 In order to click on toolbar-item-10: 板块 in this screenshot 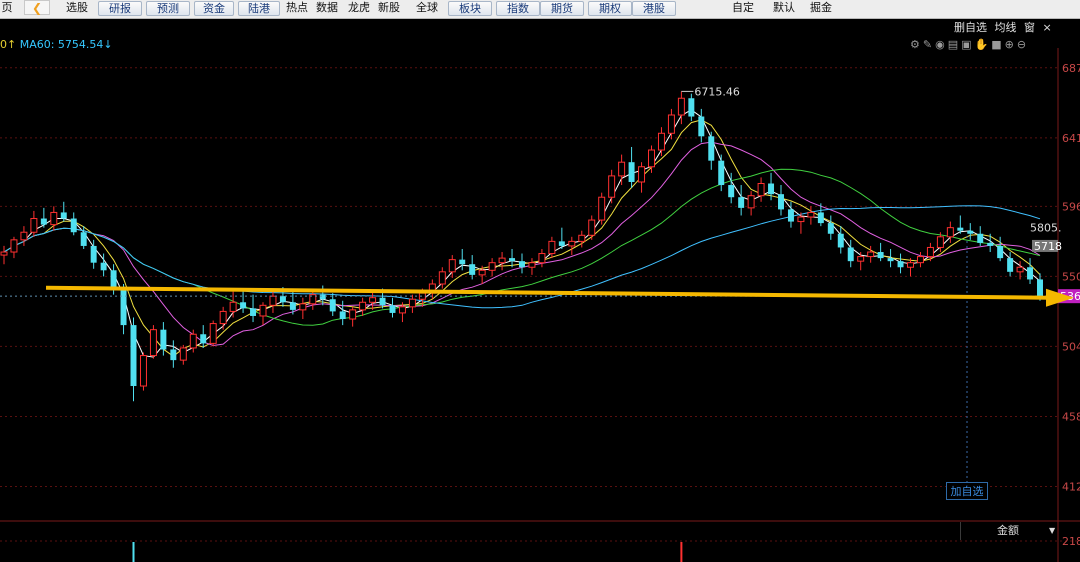, I will do `click(470, 8)`.